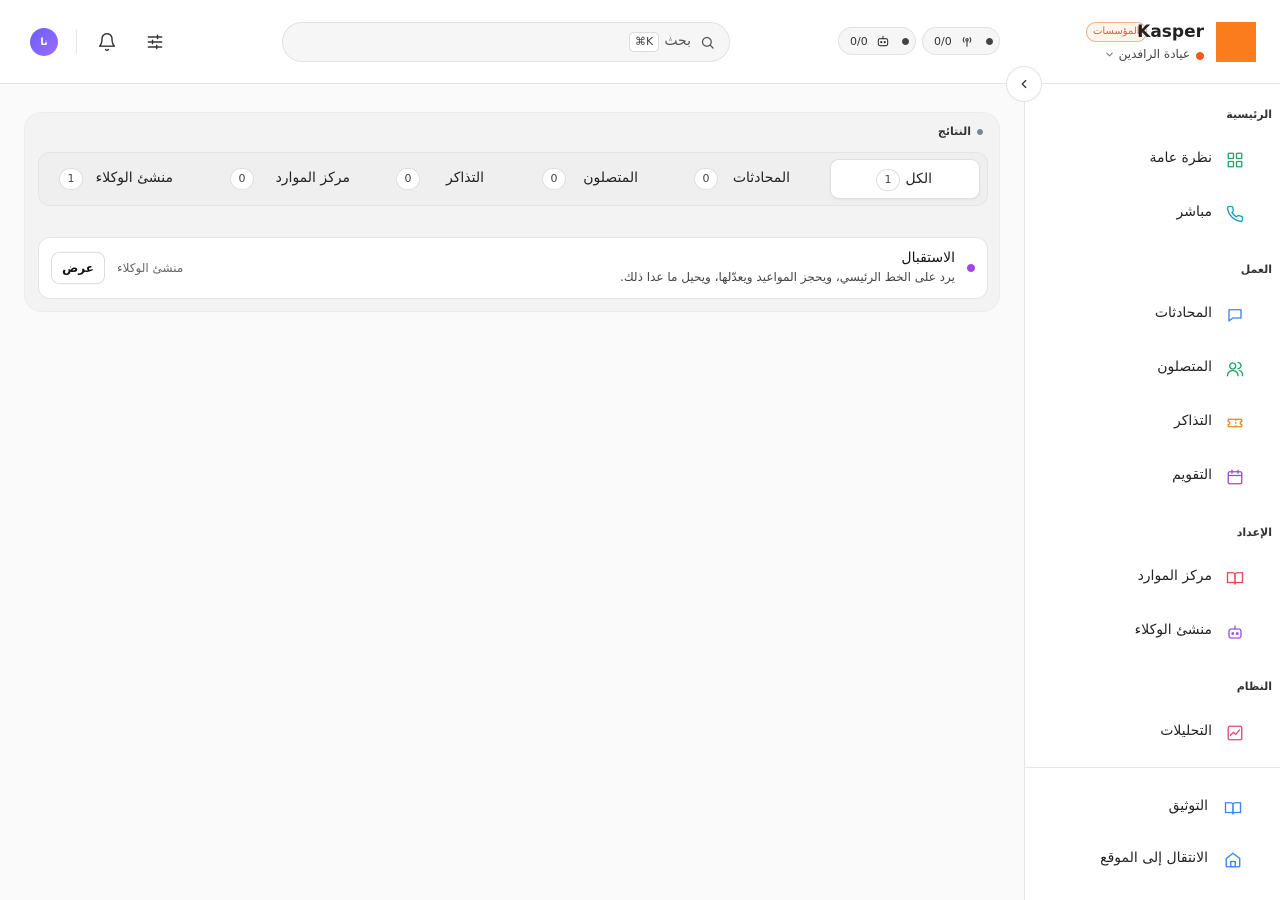  Describe the element at coordinates (1235, 369) in the screenshot. I see `users-icon` at that location.